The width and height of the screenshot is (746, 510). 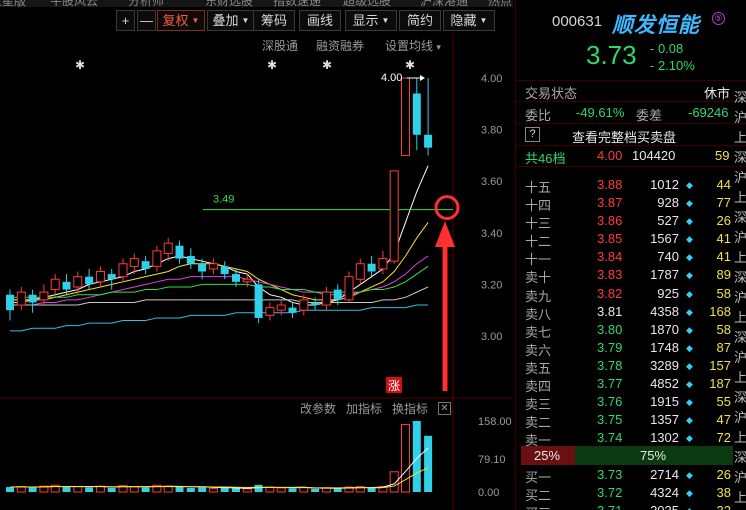 What do you see at coordinates (623, 185) in the screenshot?
I see `ask-level-row: 十五 3.88 1012 ◆ 44` at bounding box center [623, 185].